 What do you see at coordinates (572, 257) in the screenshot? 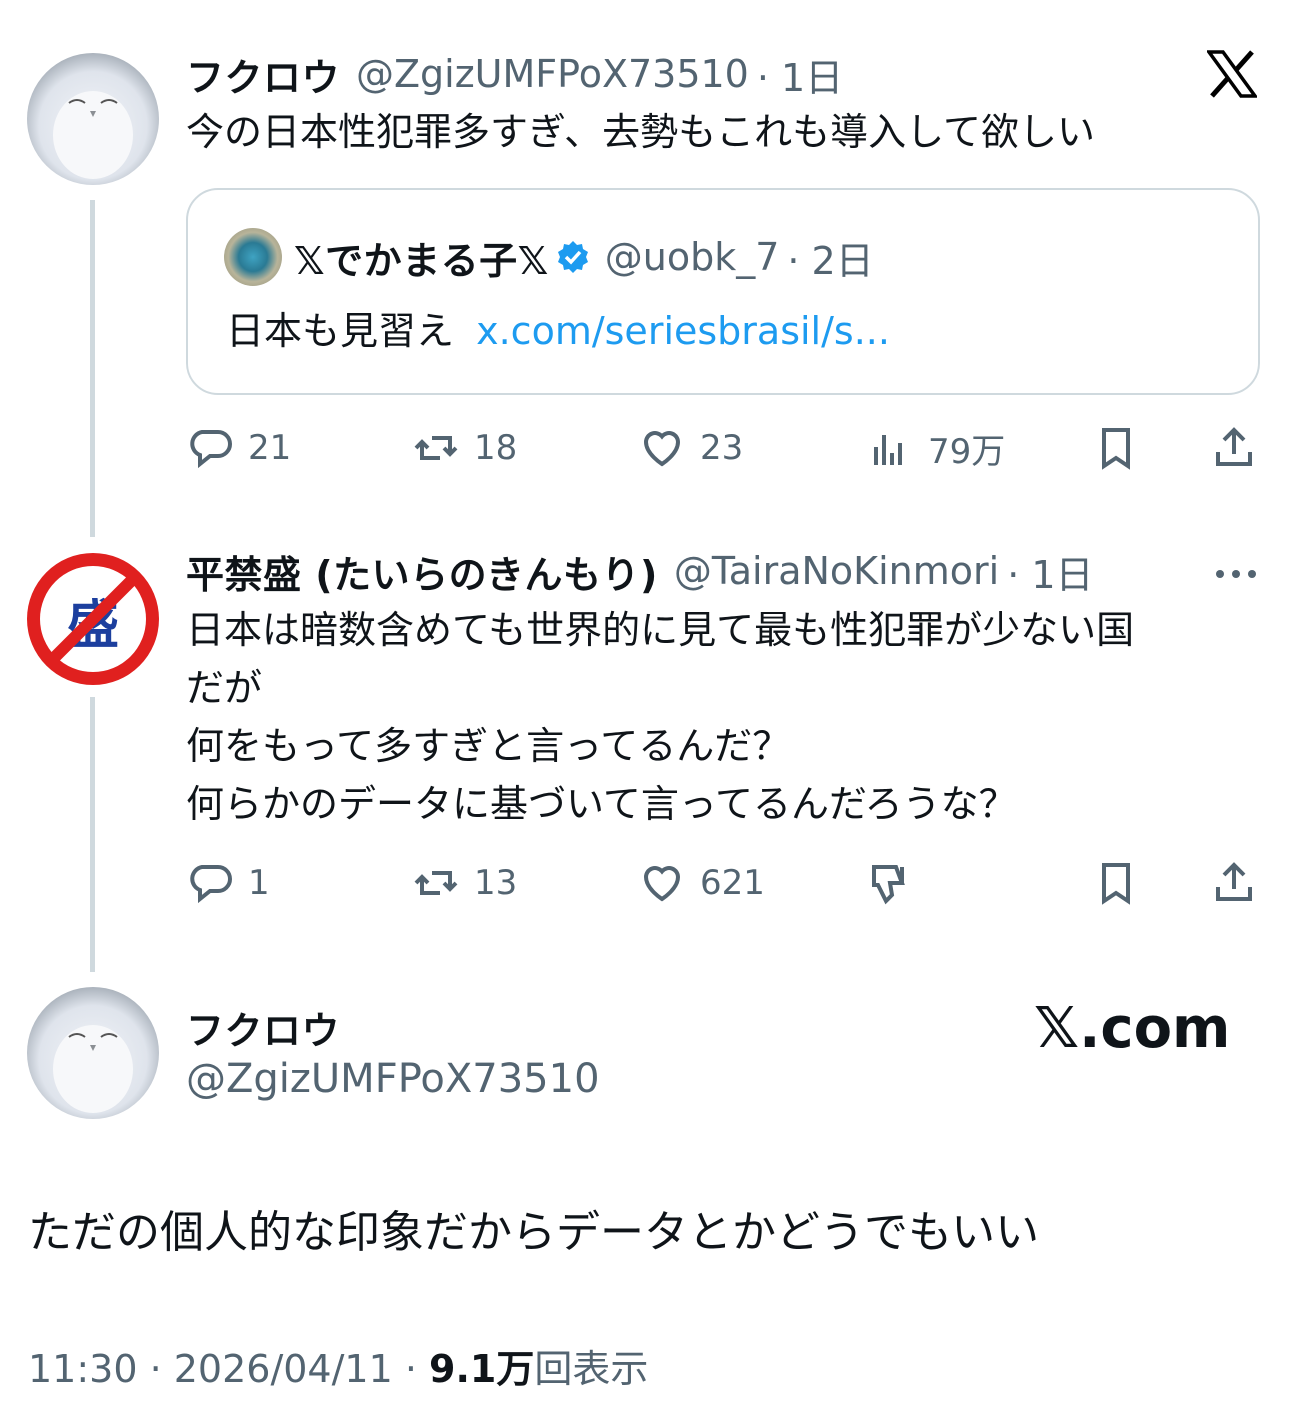
I see `verified-badge-icon` at bounding box center [572, 257].